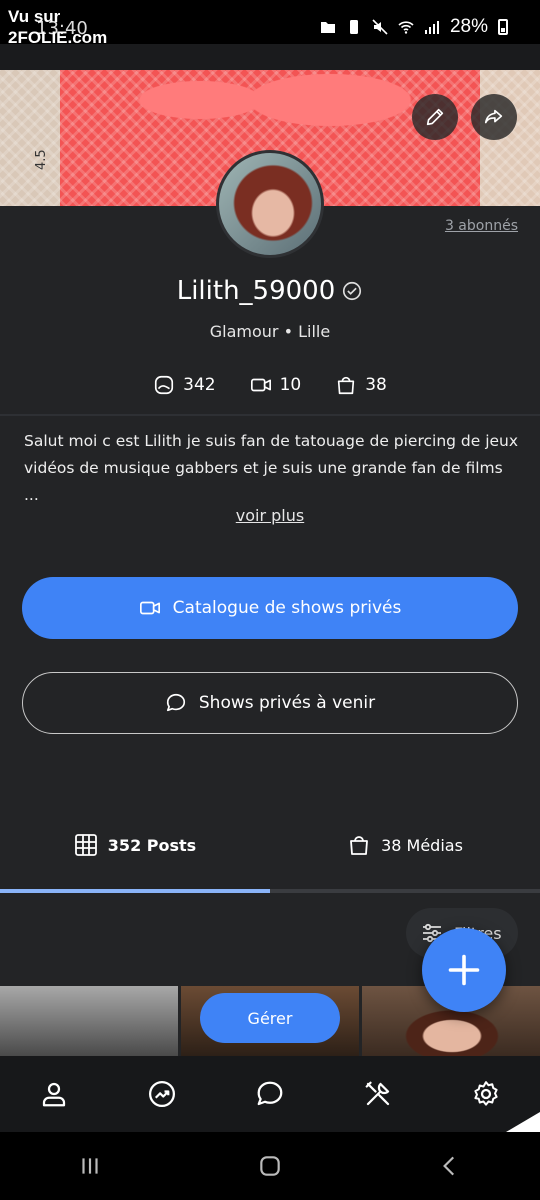  I want to click on mute-icon, so click(380, 27).